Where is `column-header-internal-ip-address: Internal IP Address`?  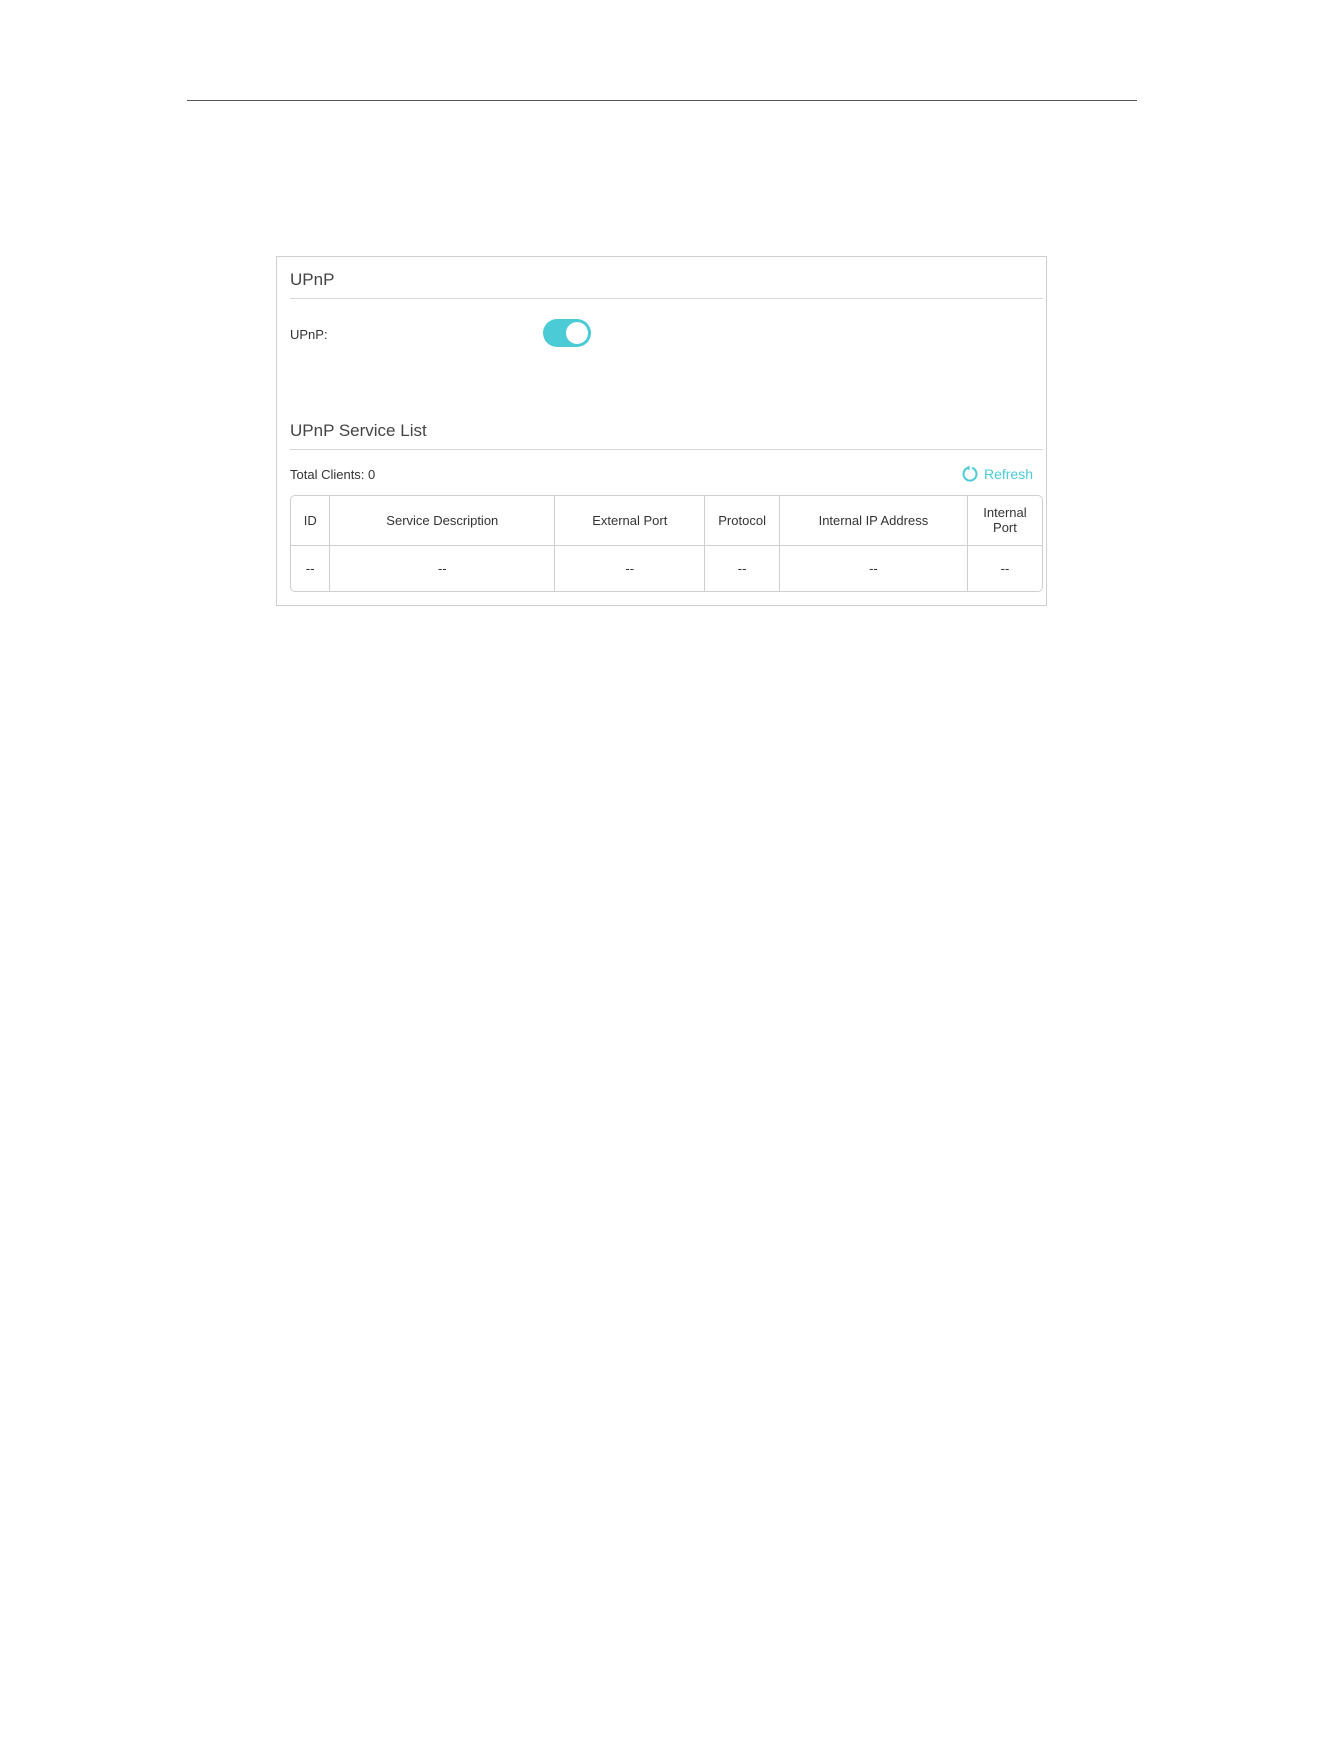 column-header-internal-ip-address: Internal IP Address is located at coordinates (873, 521).